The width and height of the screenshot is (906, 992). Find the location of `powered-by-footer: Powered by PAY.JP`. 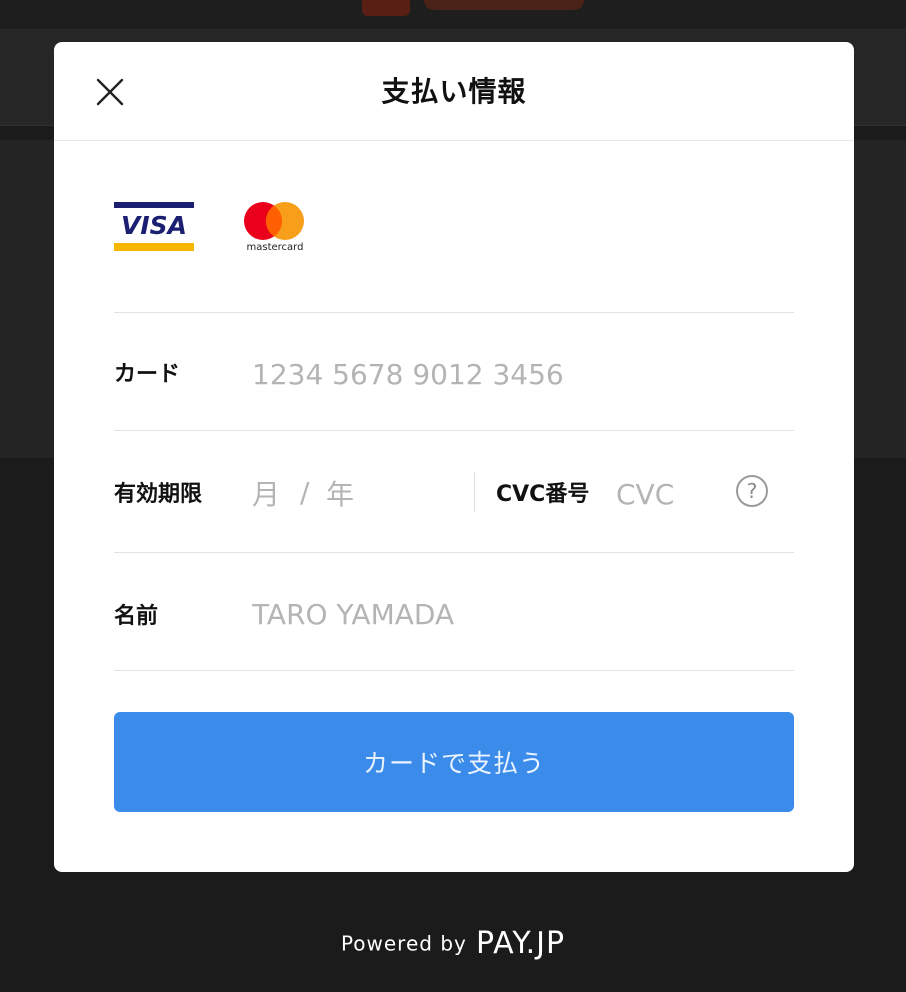

powered-by-footer: Powered by PAY.JP is located at coordinates (453, 943).